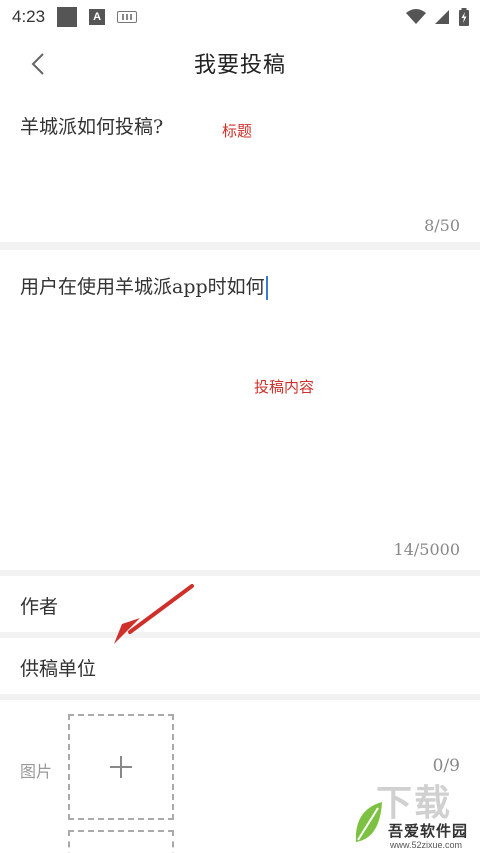  I want to click on unit-input: 供稿单位, so click(240, 666).